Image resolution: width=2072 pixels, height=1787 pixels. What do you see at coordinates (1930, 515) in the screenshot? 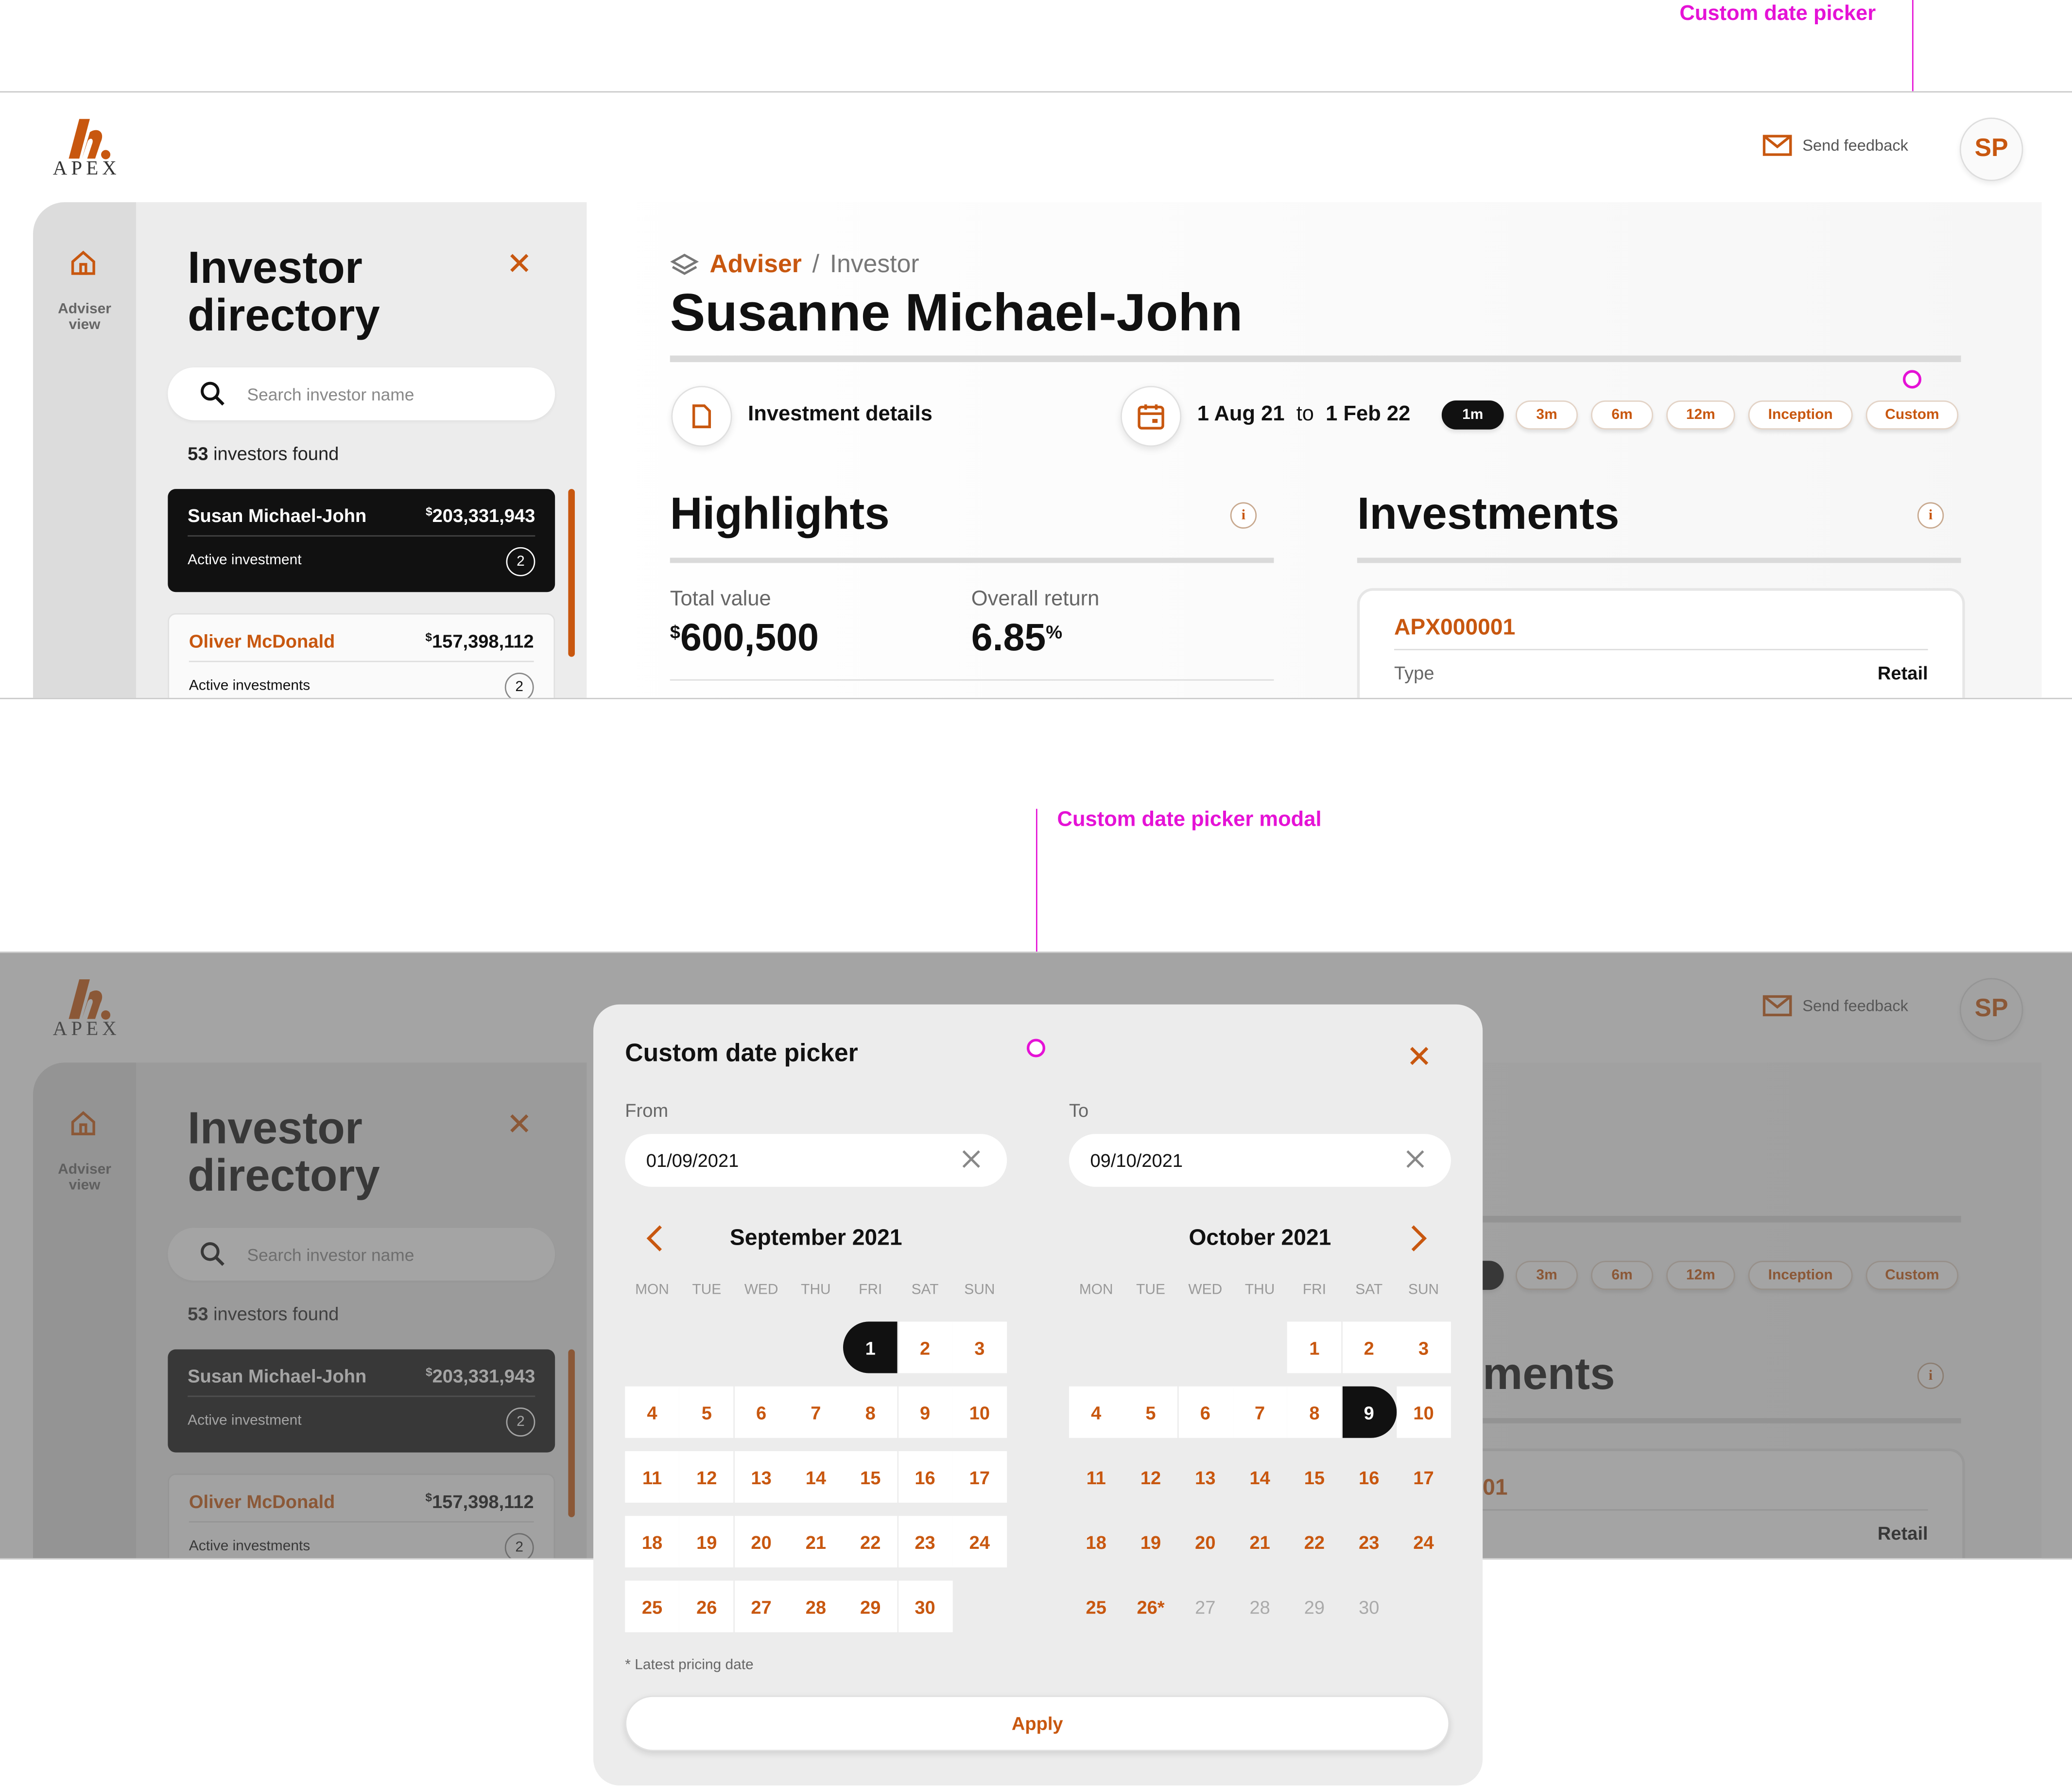
I see `investments-info-icon: i` at bounding box center [1930, 515].